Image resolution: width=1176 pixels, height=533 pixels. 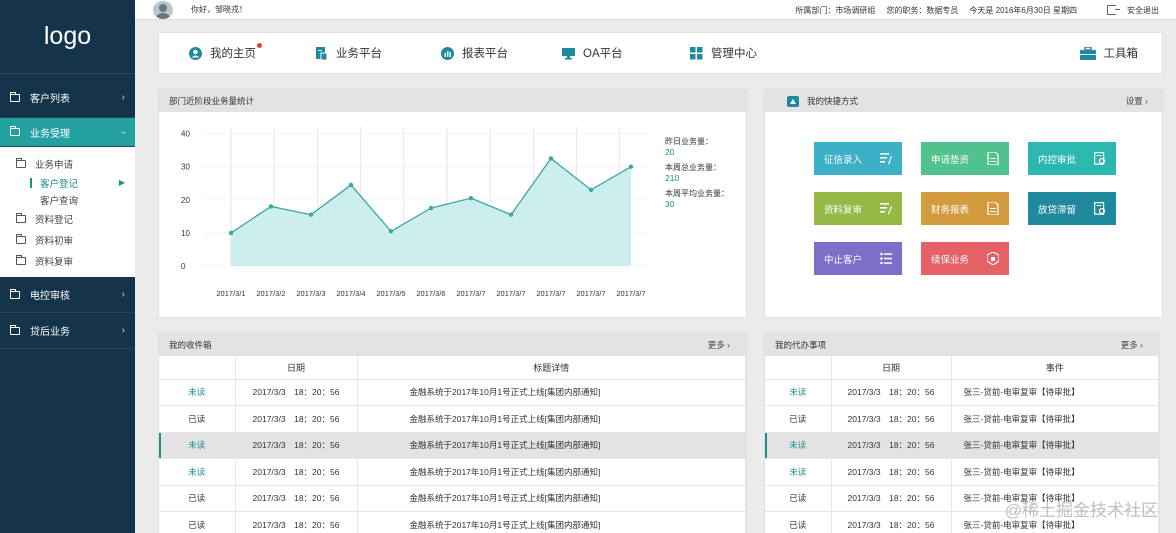 What do you see at coordinates (67, 163) in the screenshot?
I see `sidebar-subitem-business-apply: 业务申请` at bounding box center [67, 163].